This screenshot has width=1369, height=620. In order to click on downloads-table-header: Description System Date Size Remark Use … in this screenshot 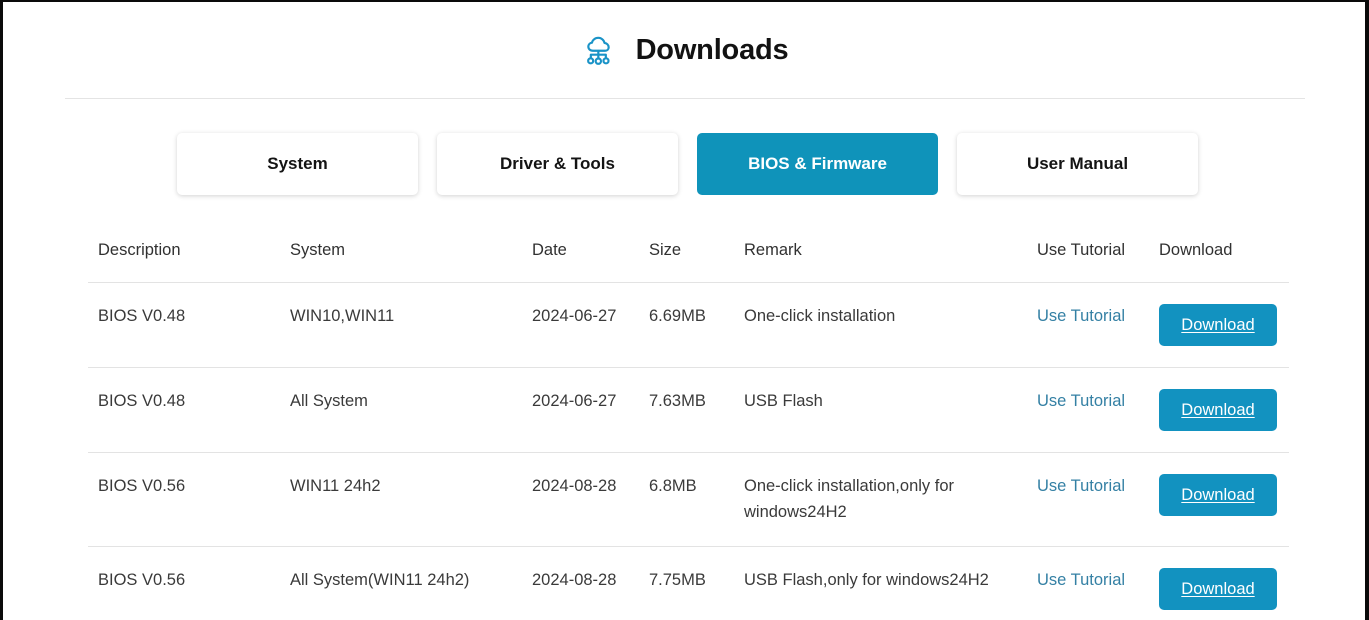, I will do `click(688, 262)`.